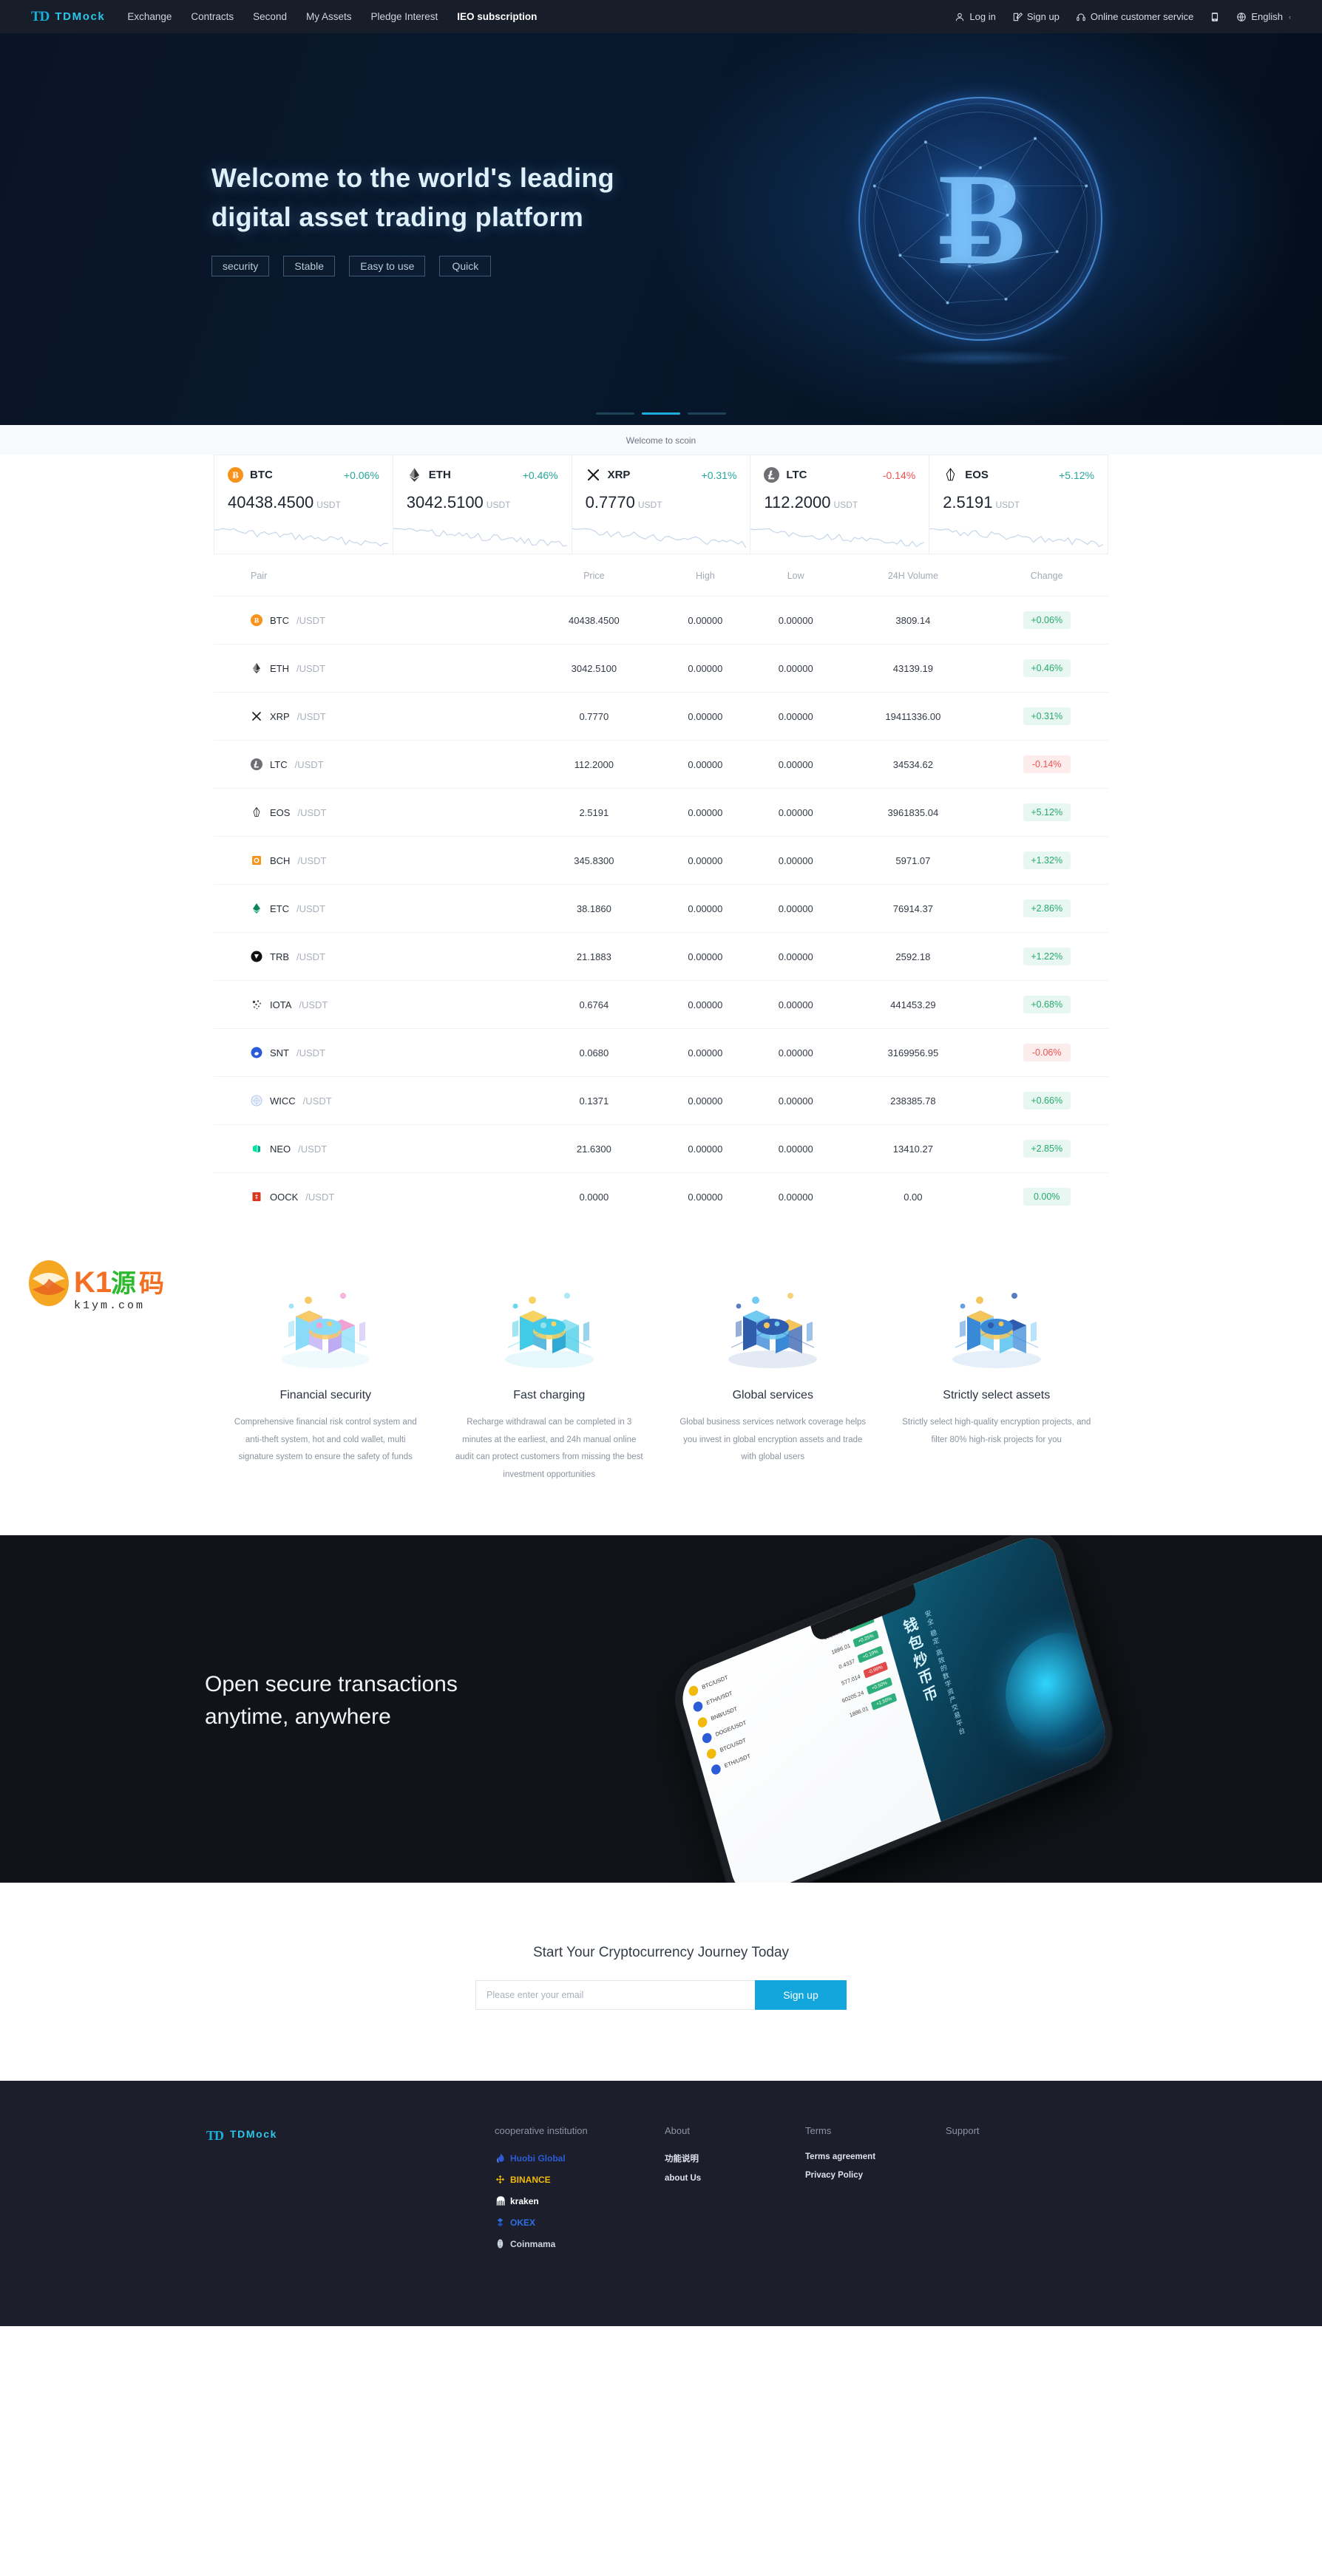  I want to click on footer-link: Privacy Policy, so click(875, 2175).